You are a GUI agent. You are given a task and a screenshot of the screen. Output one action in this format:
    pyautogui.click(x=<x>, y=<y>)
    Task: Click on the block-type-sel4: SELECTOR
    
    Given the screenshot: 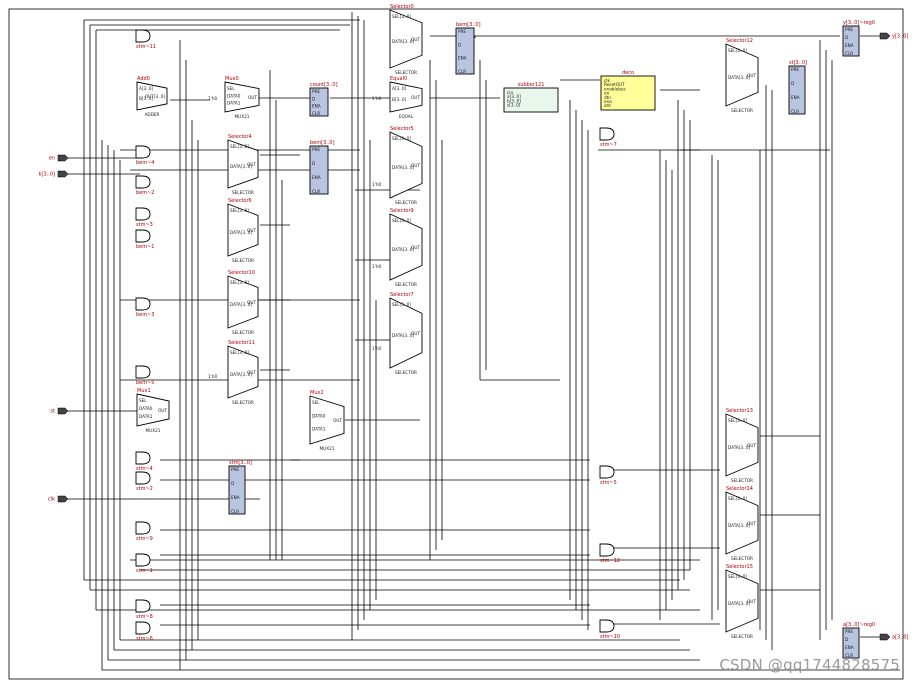 What is the action you would take?
    pyautogui.click(x=243, y=192)
    